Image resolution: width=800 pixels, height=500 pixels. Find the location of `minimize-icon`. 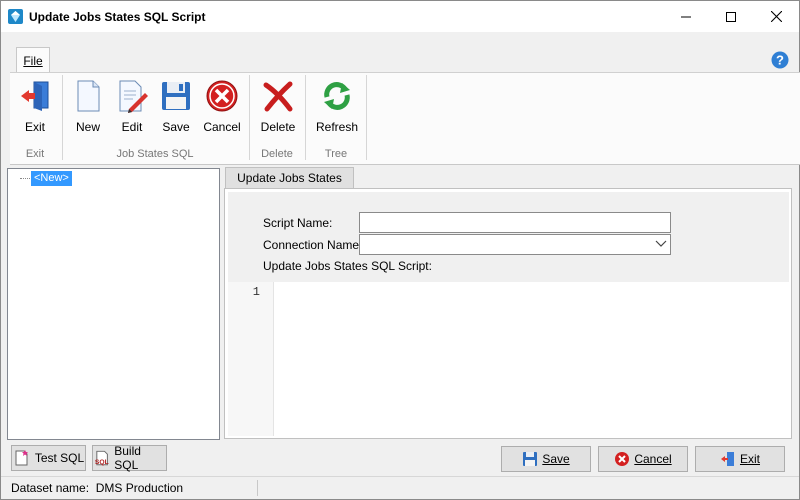

minimize-icon is located at coordinates (686, 16).